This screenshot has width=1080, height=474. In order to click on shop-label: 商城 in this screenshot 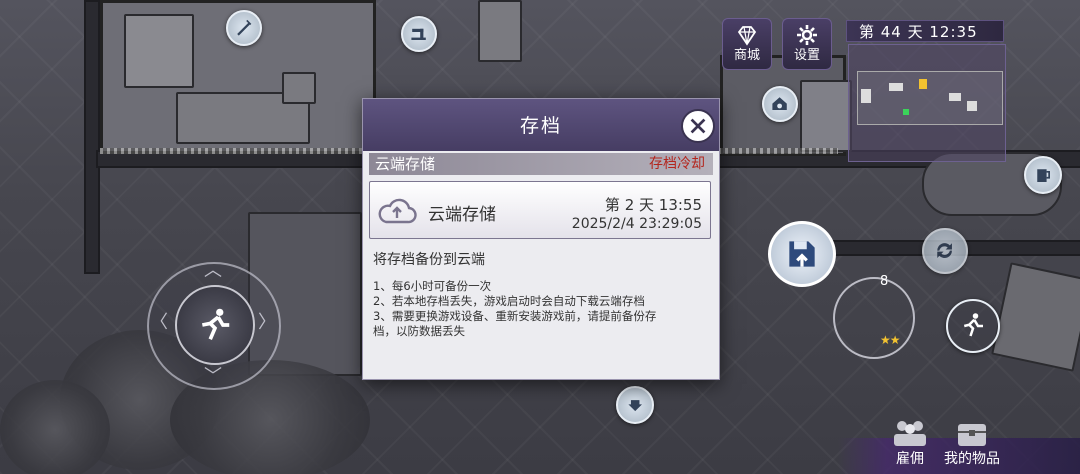, I will do `click(746, 55)`.